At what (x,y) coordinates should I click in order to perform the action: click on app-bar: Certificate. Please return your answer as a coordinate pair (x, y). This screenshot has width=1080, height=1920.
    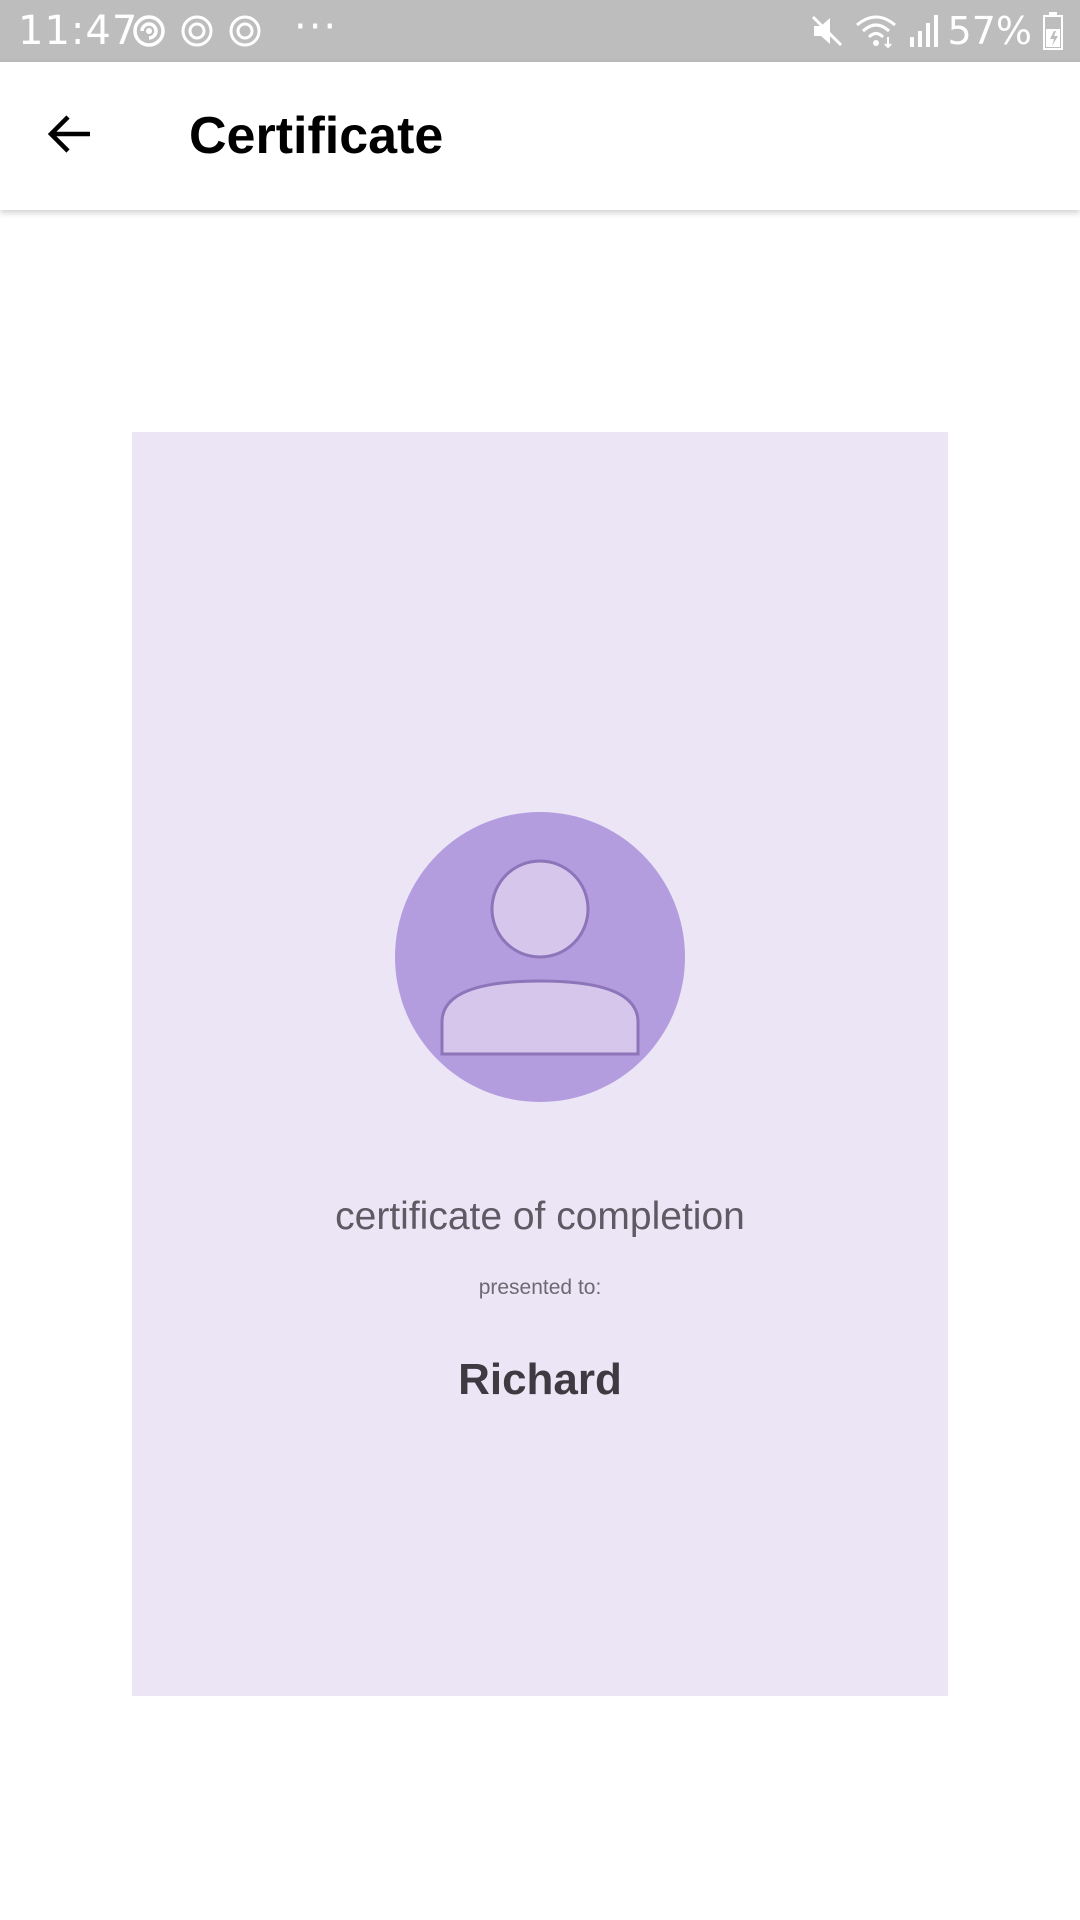
    Looking at the image, I should click on (540, 136).